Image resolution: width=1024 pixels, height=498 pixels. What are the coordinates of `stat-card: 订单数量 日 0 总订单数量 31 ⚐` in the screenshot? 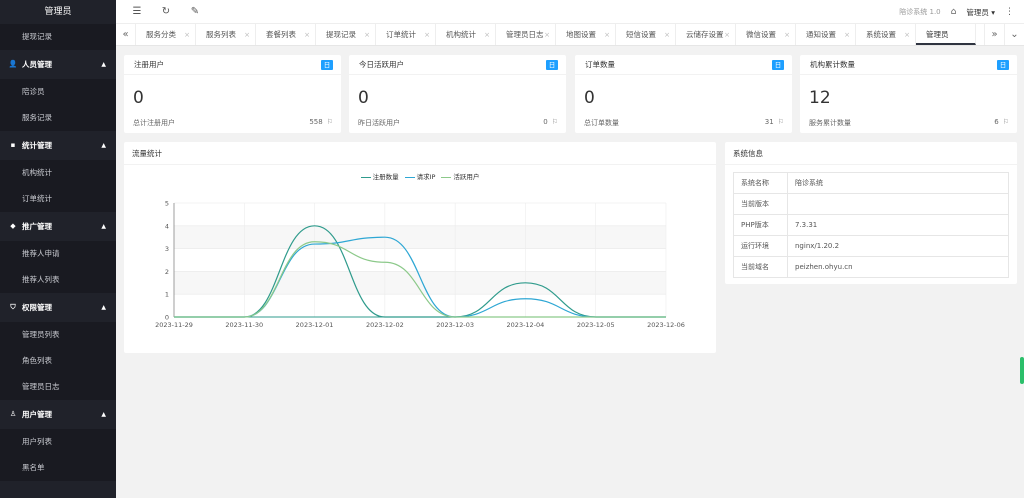 It's located at (683, 94).